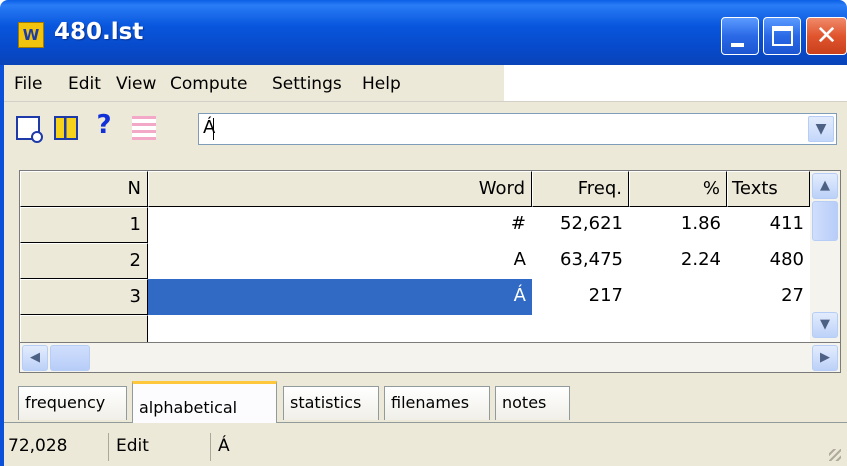 The image size is (847, 466). What do you see at coordinates (340, 225) in the screenshot?
I see `table-cell-word: #` at bounding box center [340, 225].